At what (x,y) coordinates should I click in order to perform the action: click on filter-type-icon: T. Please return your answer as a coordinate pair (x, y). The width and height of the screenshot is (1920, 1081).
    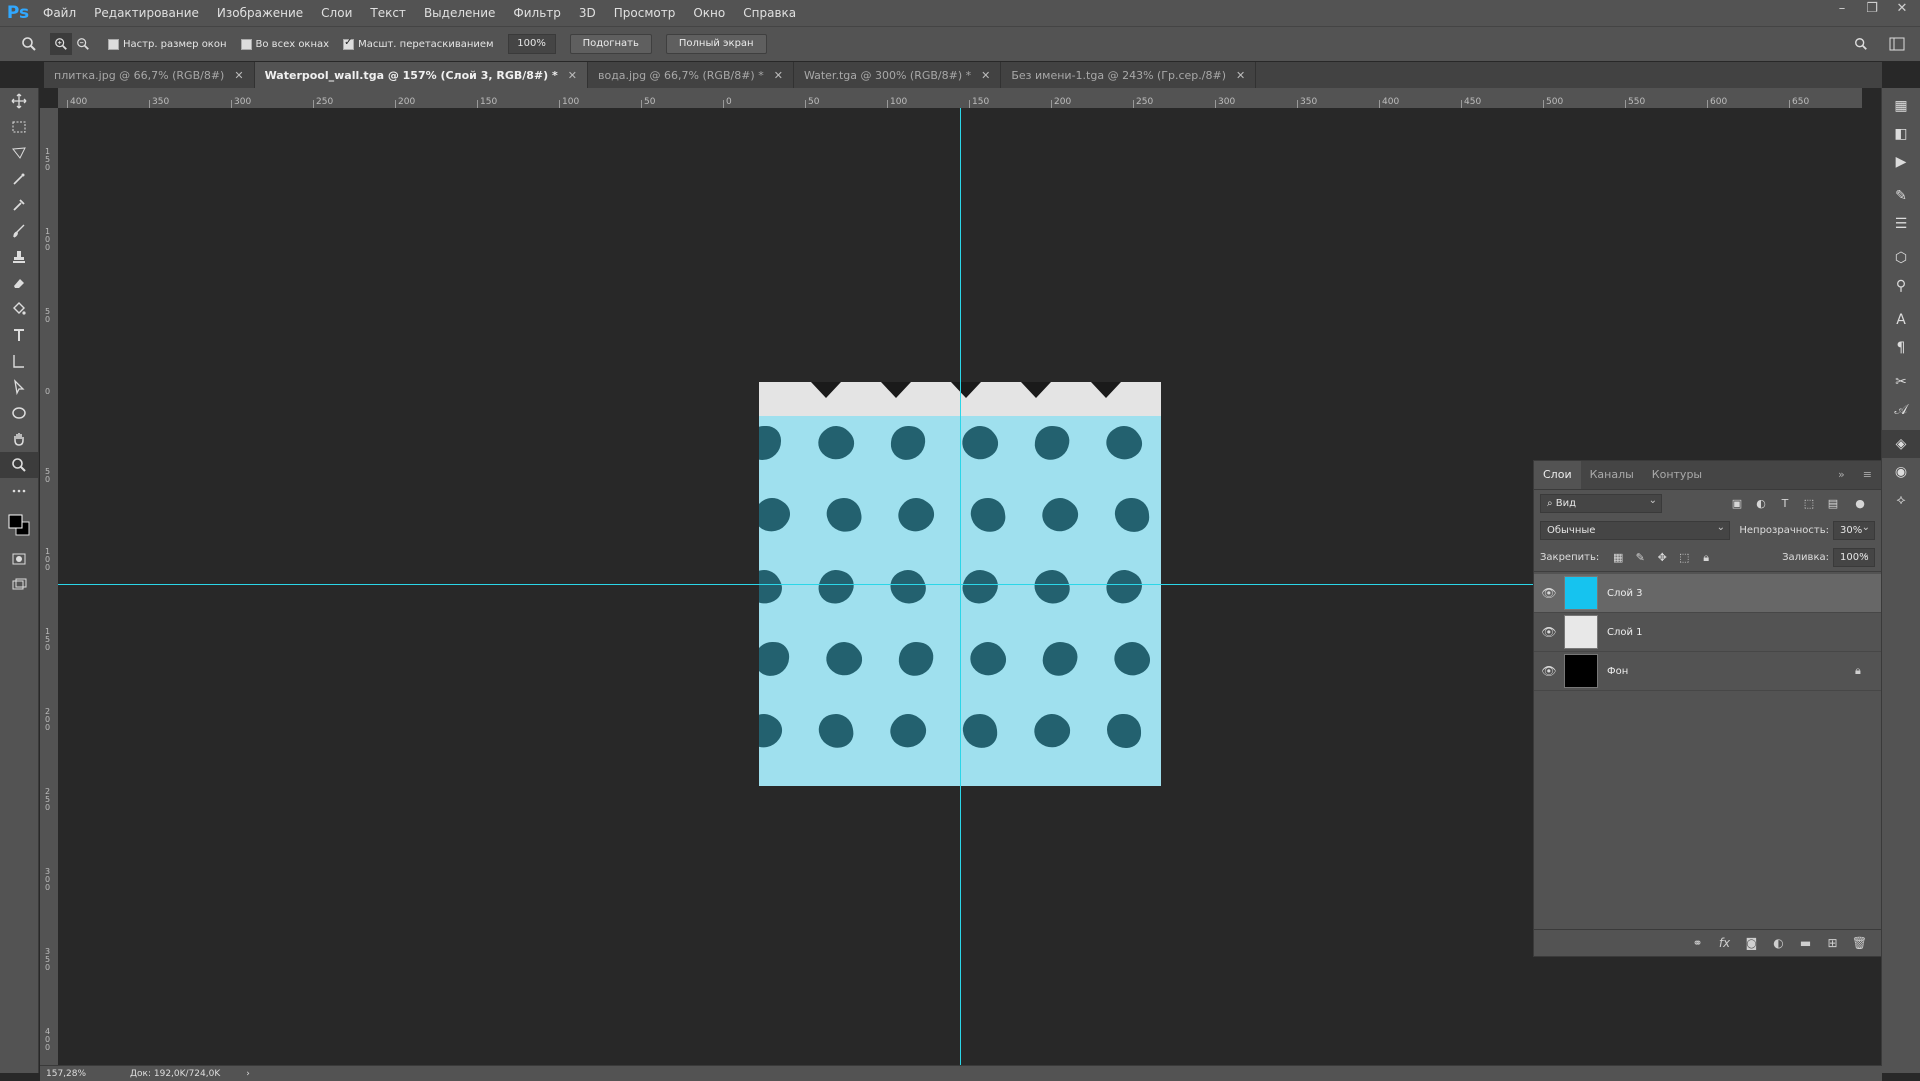
    Looking at the image, I should click on (1785, 503).